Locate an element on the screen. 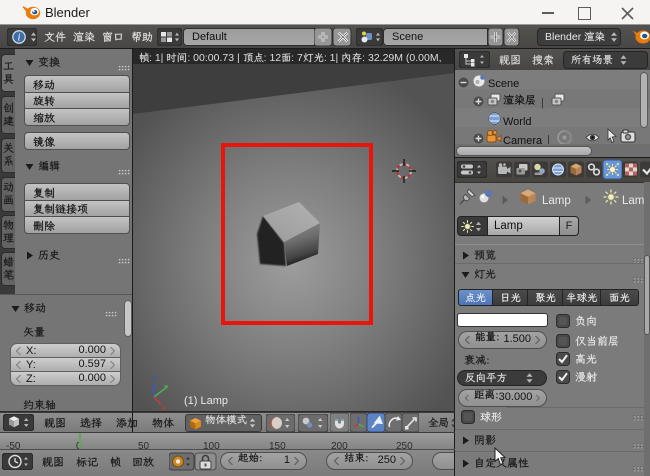 The width and height of the screenshot is (650, 476). svg-text: i is located at coordinates (19, 38).